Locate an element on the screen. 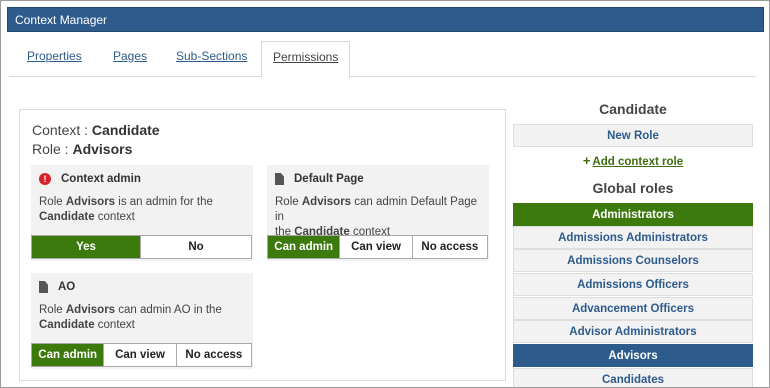 The height and width of the screenshot is (388, 770). tab-permissions: Permissions is located at coordinates (306, 59).